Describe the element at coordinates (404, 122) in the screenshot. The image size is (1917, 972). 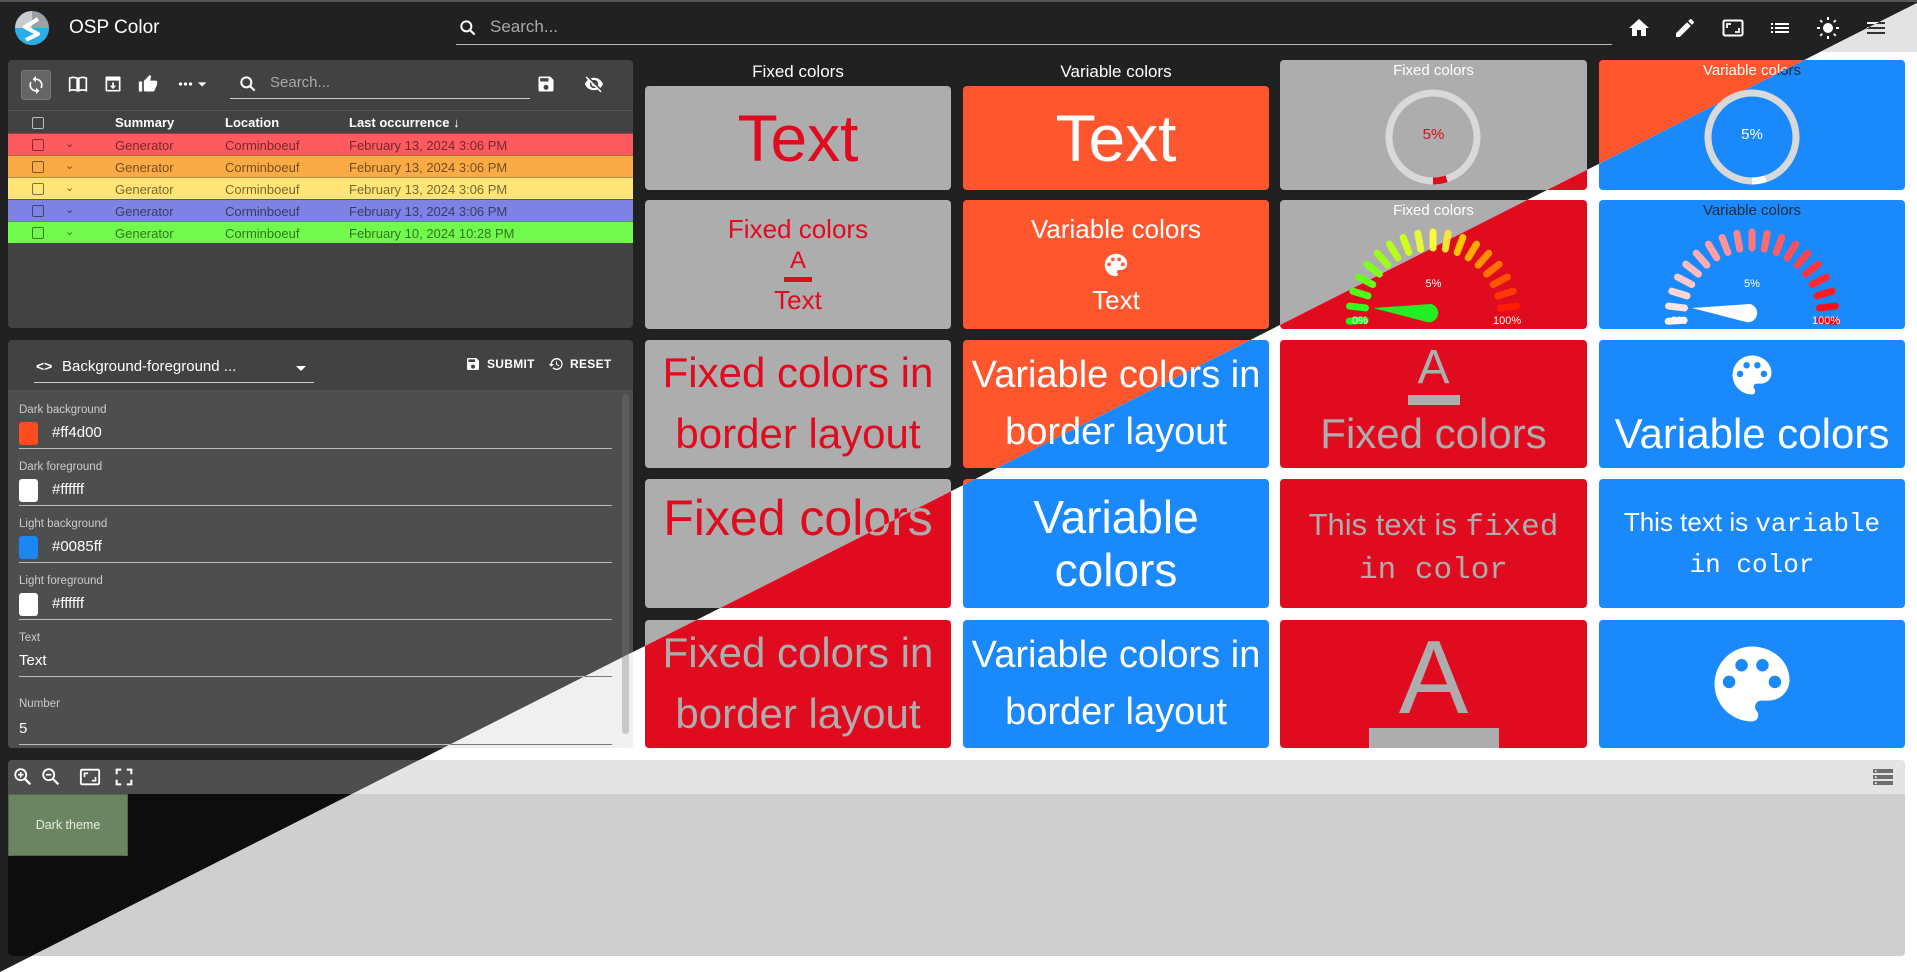
I see `column-last-occurrence: Last occurrence ↓` at that location.